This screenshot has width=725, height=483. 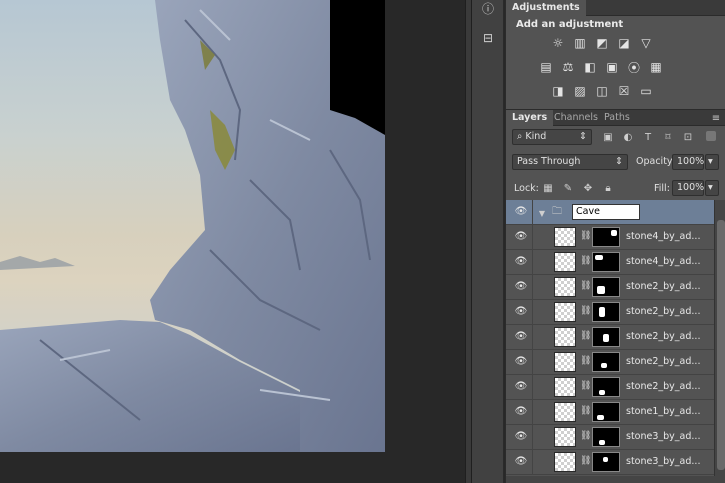 What do you see at coordinates (721, 345) in the screenshot?
I see `layers-scroll-thumb` at bounding box center [721, 345].